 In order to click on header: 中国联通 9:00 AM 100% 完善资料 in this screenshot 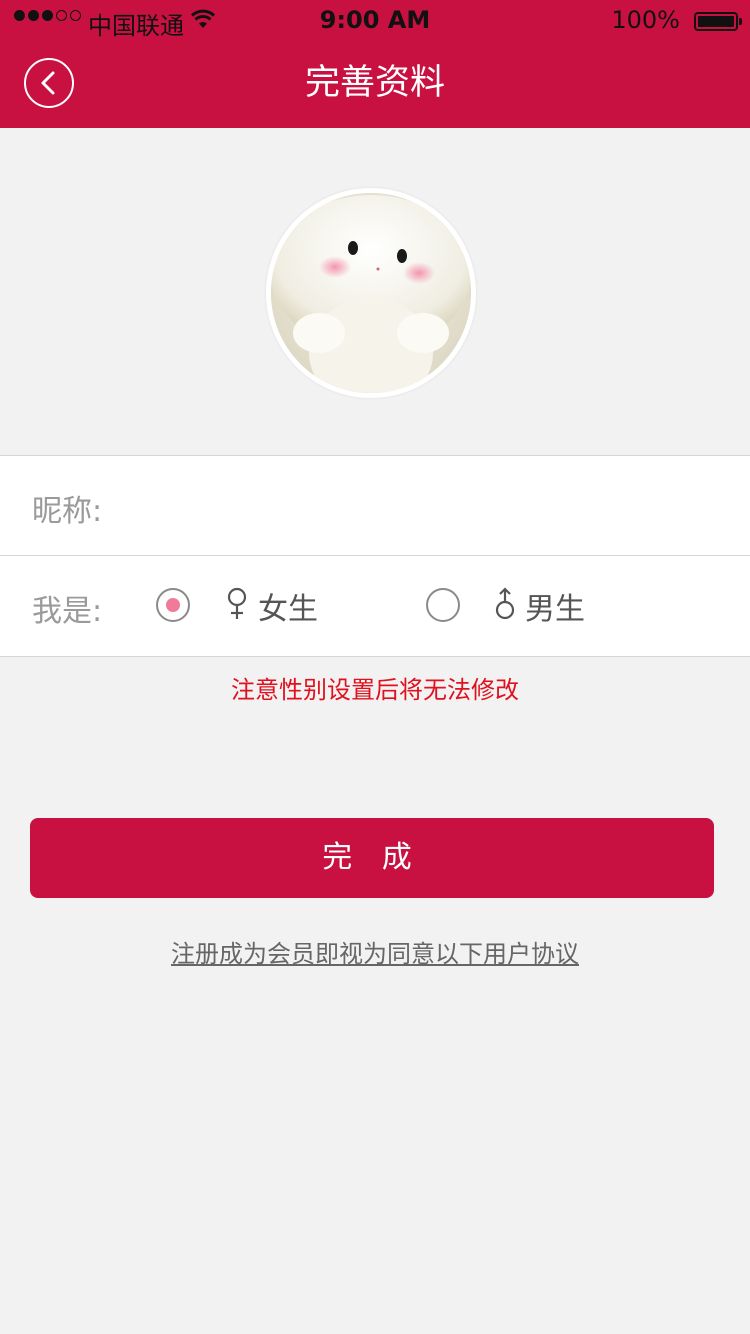, I will do `click(375, 64)`.